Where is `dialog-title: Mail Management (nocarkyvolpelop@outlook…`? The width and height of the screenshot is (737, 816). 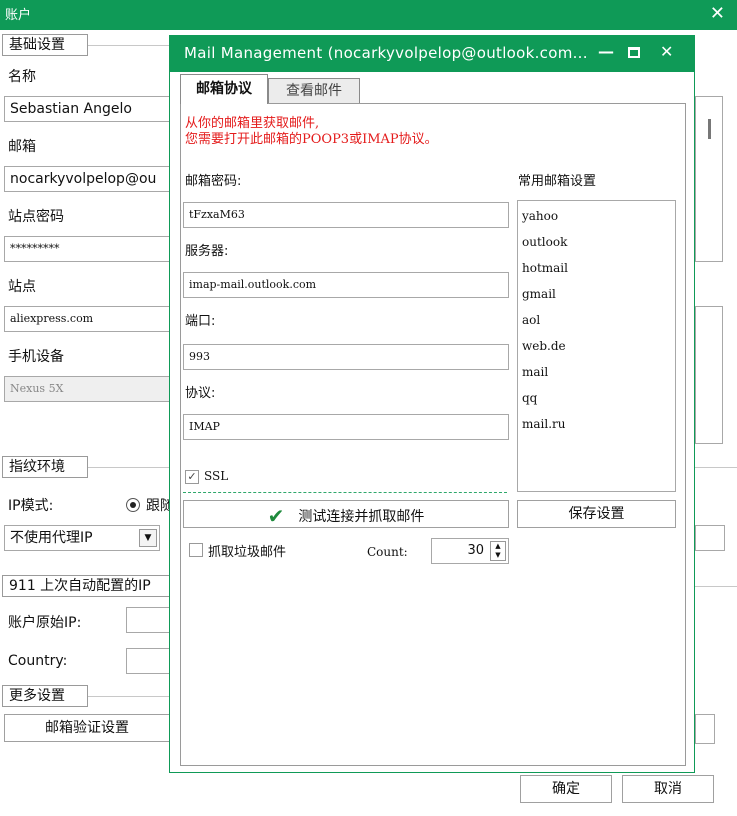
dialog-title: Mail Management (nocarkyvolpelop@outlook… is located at coordinates (386, 53).